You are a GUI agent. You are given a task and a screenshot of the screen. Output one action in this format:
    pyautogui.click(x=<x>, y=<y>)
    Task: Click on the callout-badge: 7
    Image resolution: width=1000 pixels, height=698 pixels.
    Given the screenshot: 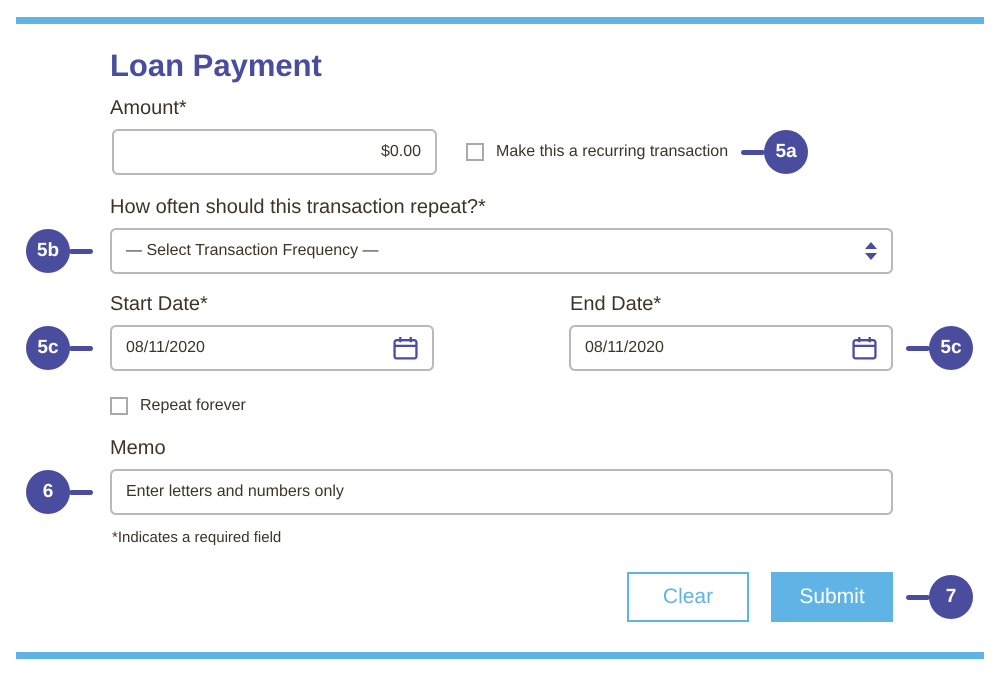 What is the action you would take?
    pyautogui.click(x=951, y=597)
    